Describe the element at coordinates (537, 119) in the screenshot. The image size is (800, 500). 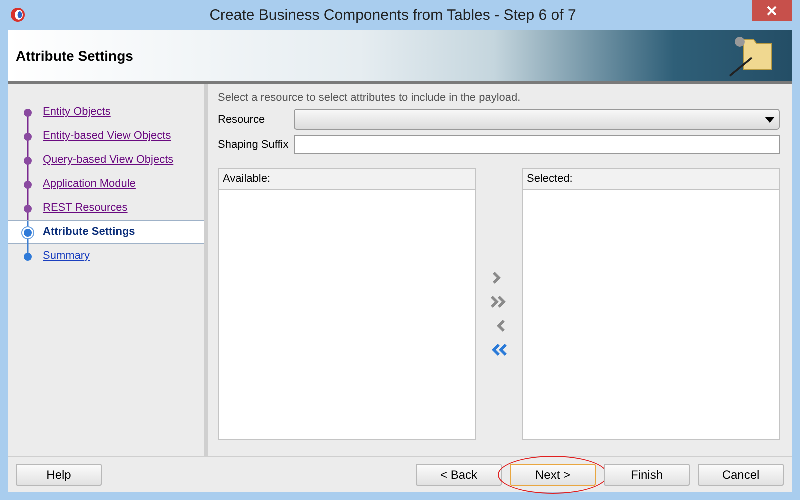
I see `resource-dropdown` at that location.